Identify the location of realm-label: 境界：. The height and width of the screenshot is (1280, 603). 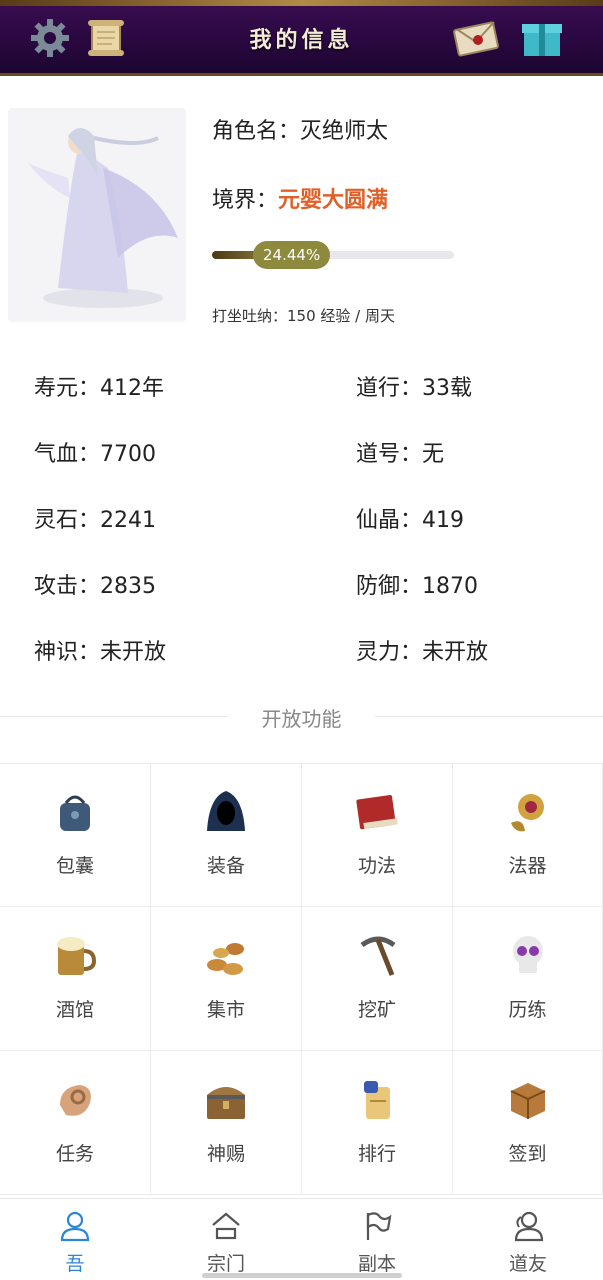
(245, 200).